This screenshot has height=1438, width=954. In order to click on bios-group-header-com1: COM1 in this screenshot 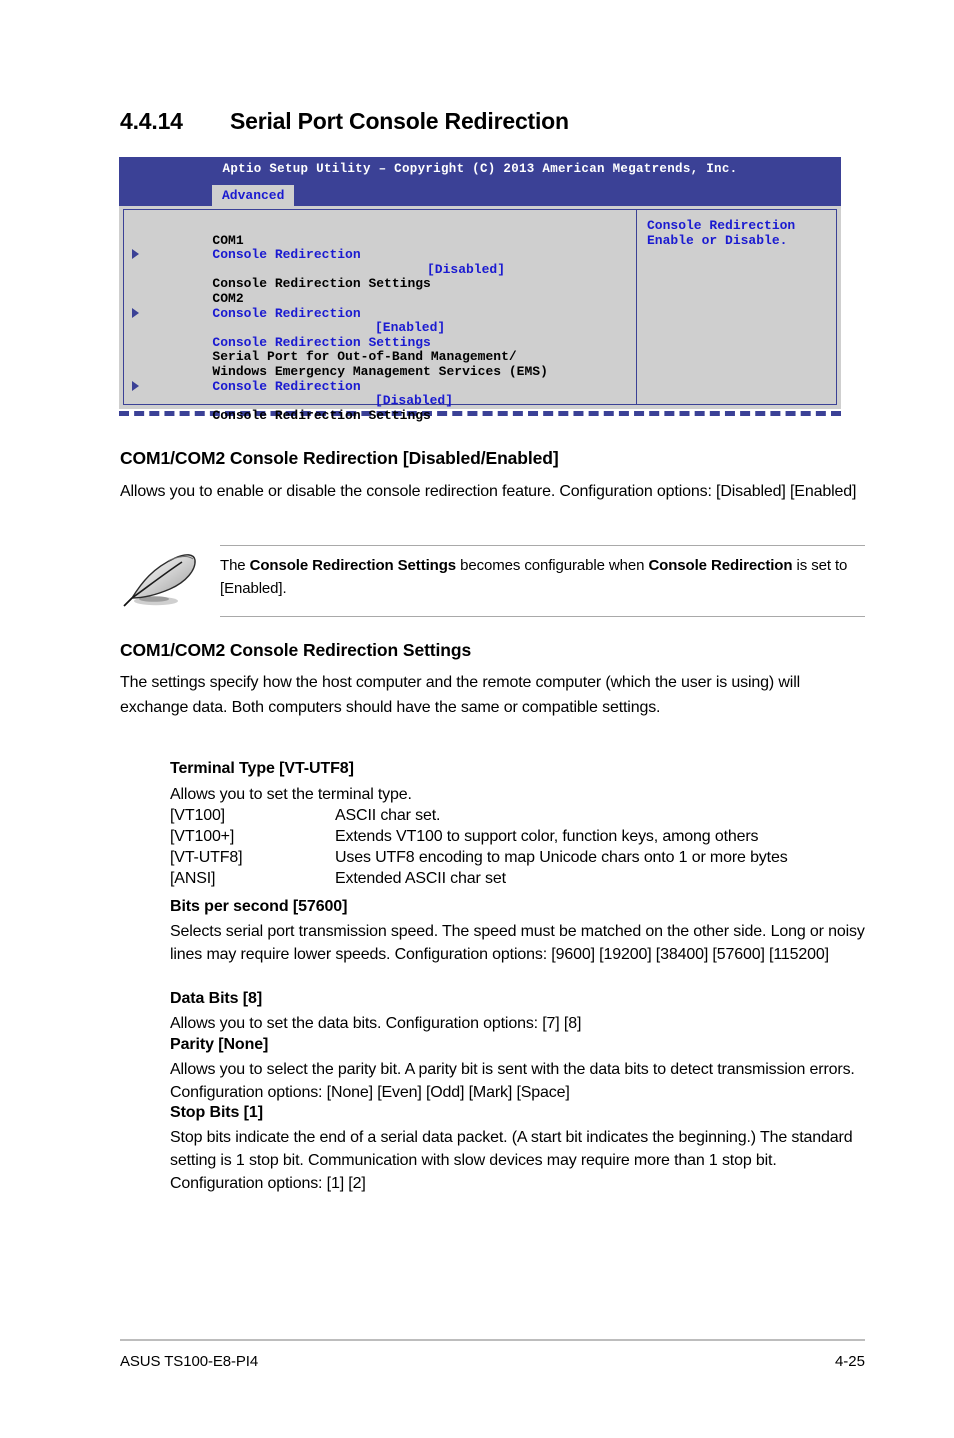, I will do `click(228, 240)`.